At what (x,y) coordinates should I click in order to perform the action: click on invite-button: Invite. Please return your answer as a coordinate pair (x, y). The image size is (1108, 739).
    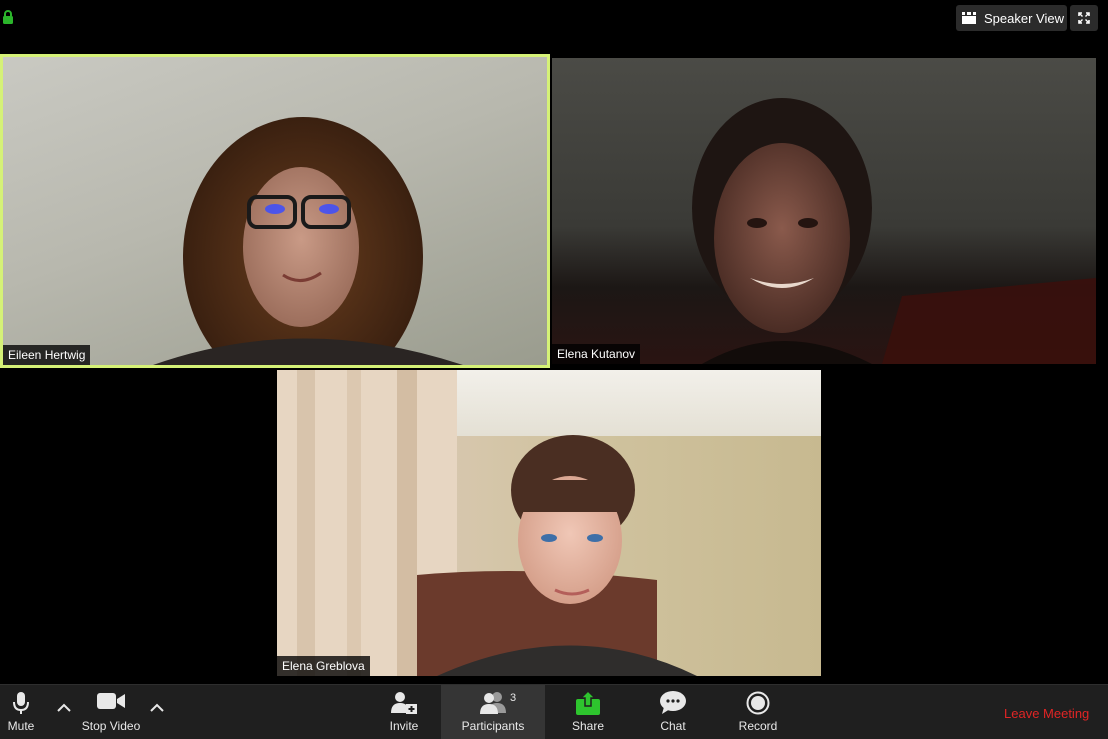
    Looking at the image, I should click on (404, 712).